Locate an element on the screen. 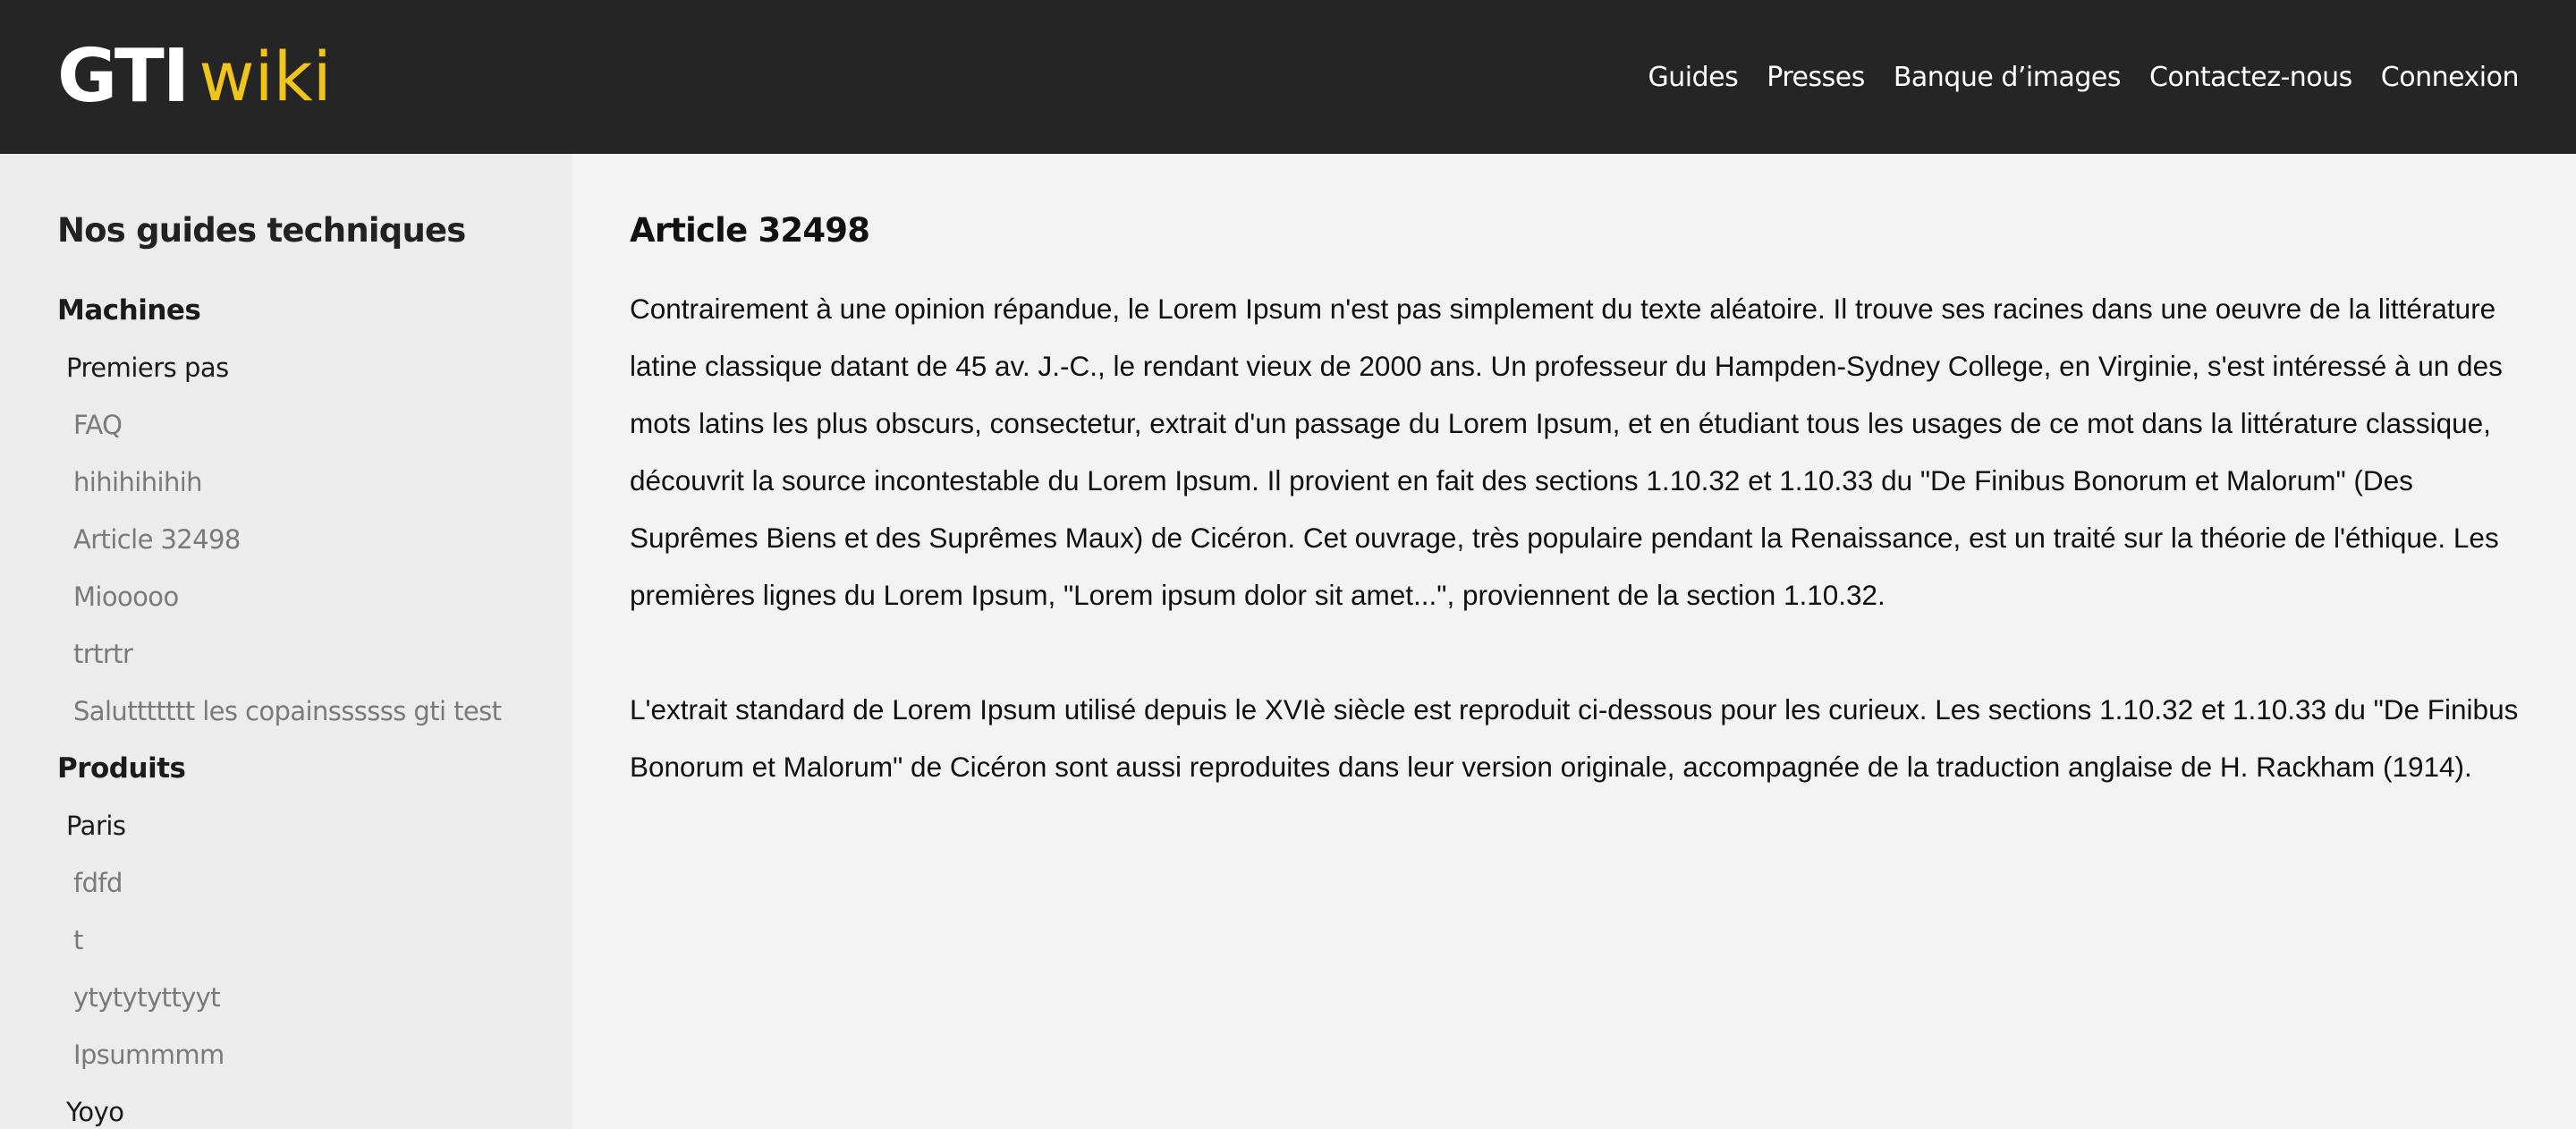 This screenshot has width=2576, height=1129. nav-link-image-bank: Banque d’images is located at coordinates (2008, 78).